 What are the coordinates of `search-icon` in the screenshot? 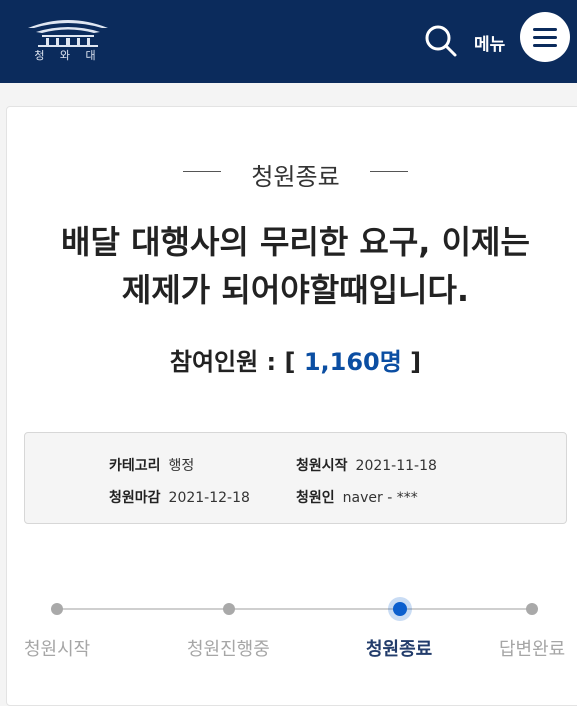 It's located at (441, 41).